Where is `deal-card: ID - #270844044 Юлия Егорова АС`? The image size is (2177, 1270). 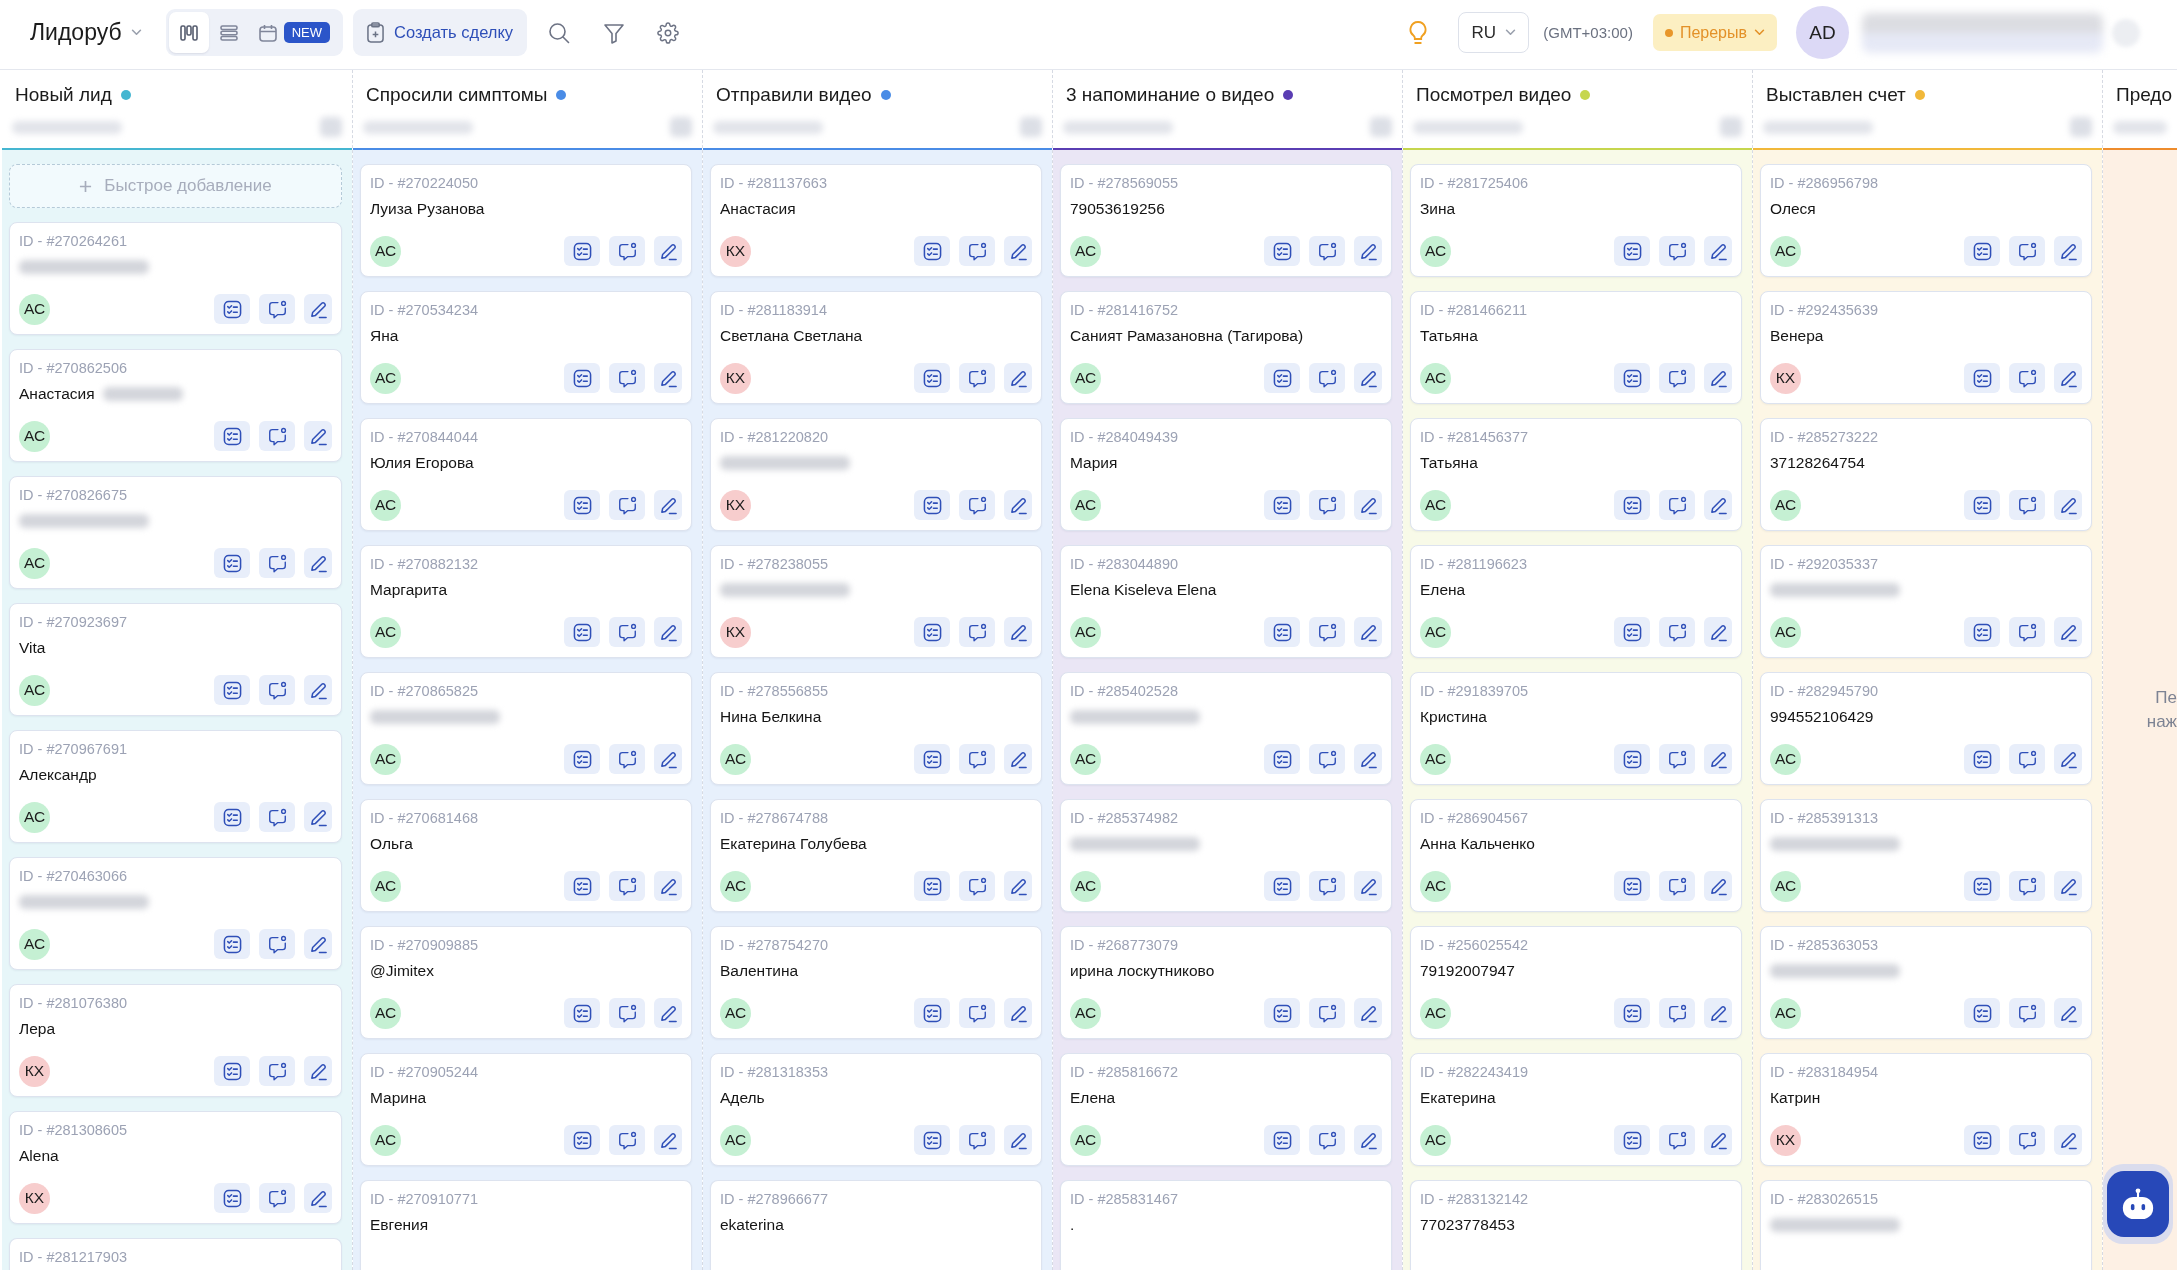 deal-card: ID - #270844044 Юлия Егорова АС is located at coordinates (526, 474).